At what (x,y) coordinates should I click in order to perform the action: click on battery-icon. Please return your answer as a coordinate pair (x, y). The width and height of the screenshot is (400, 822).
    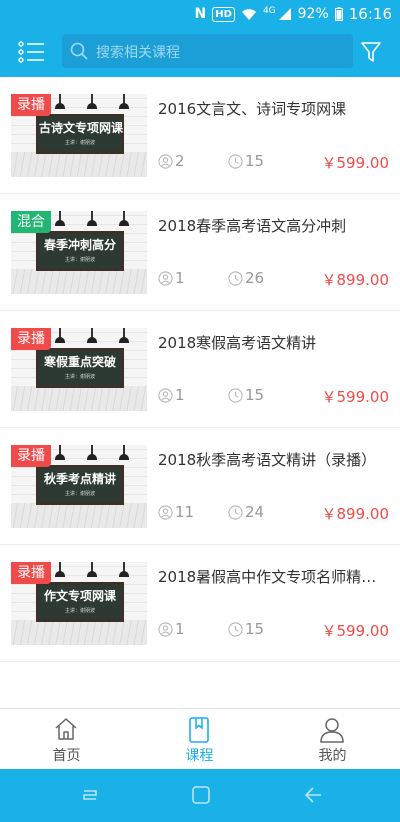
    Looking at the image, I should click on (338, 14).